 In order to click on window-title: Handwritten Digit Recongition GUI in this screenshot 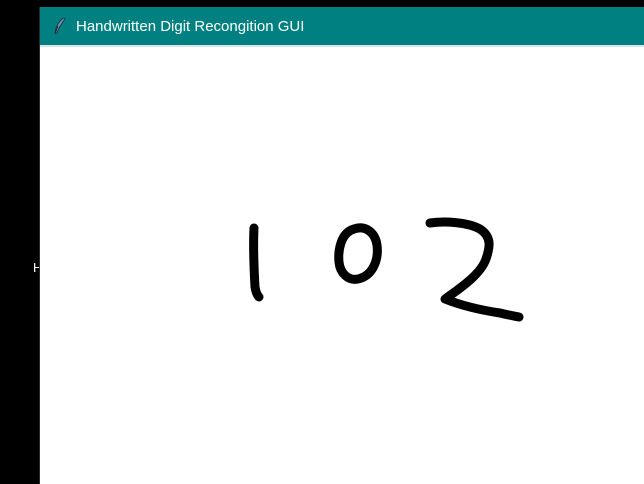, I will do `click(190, 26)`.